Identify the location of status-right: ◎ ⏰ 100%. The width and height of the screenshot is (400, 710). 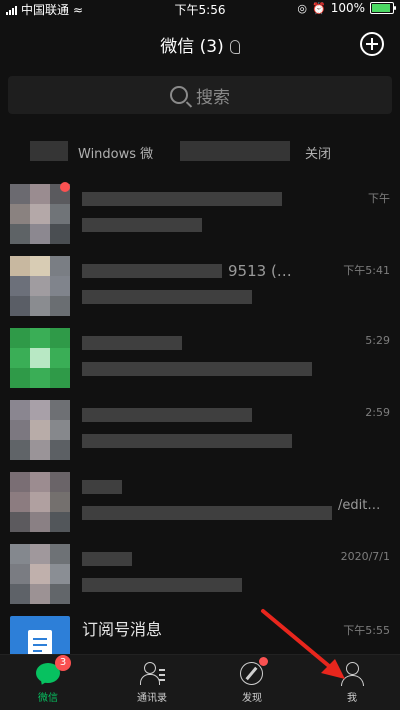
(346, 8).